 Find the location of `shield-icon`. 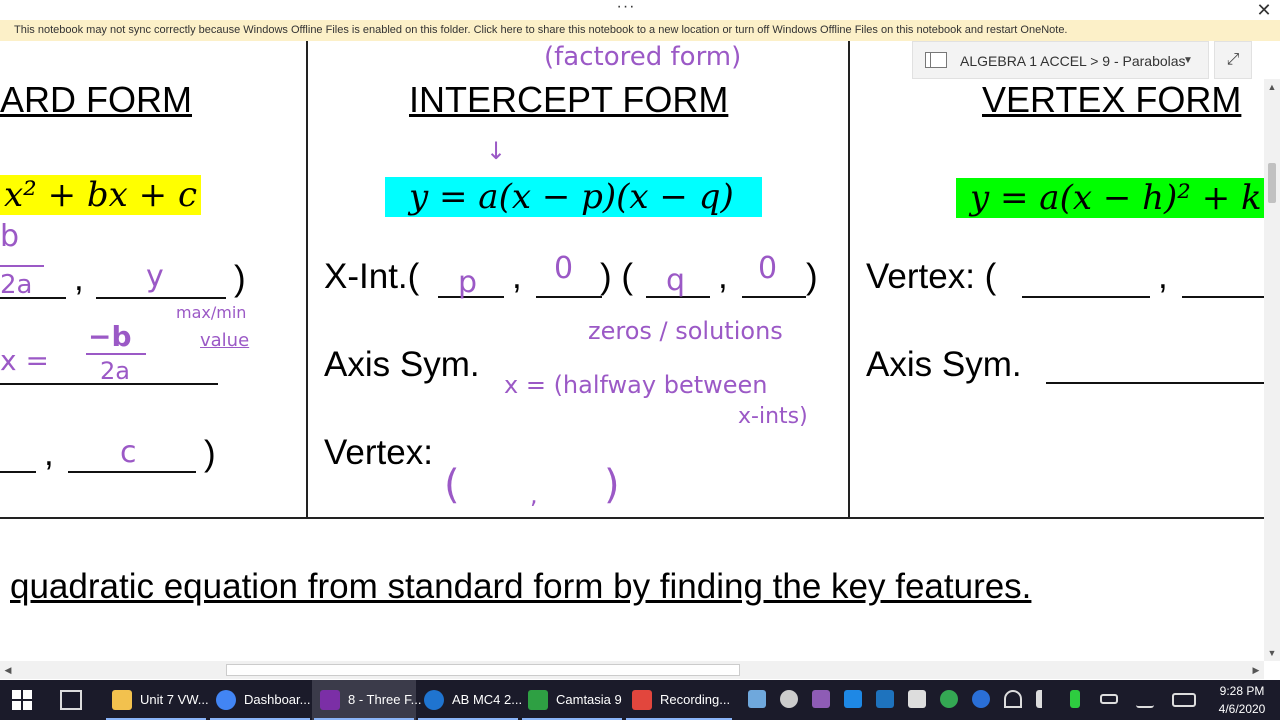

shield-icon is located at coordinates (917, 699).